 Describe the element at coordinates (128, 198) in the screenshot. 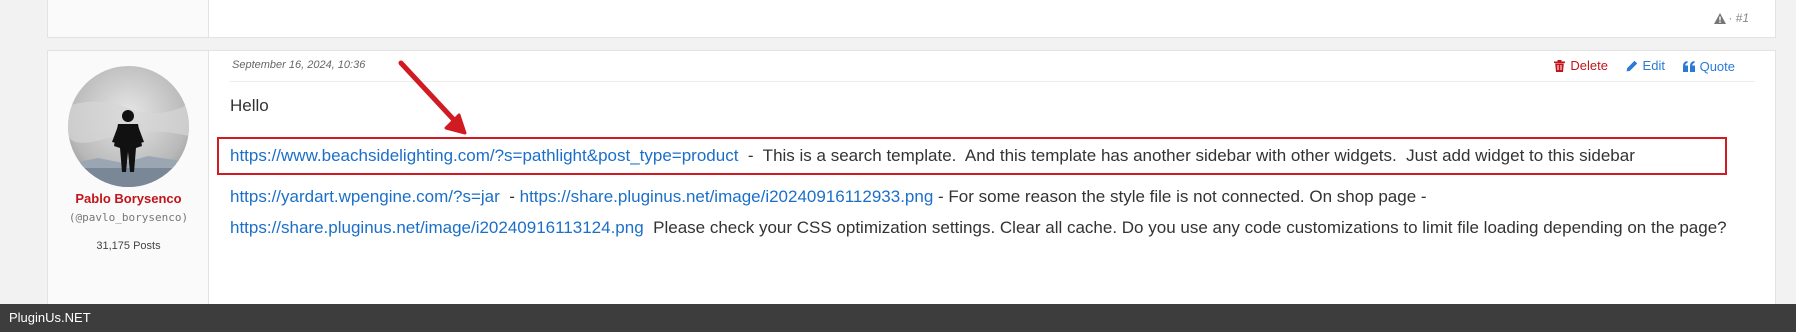

I see `author-name: Pablo Borysenco` at that location.